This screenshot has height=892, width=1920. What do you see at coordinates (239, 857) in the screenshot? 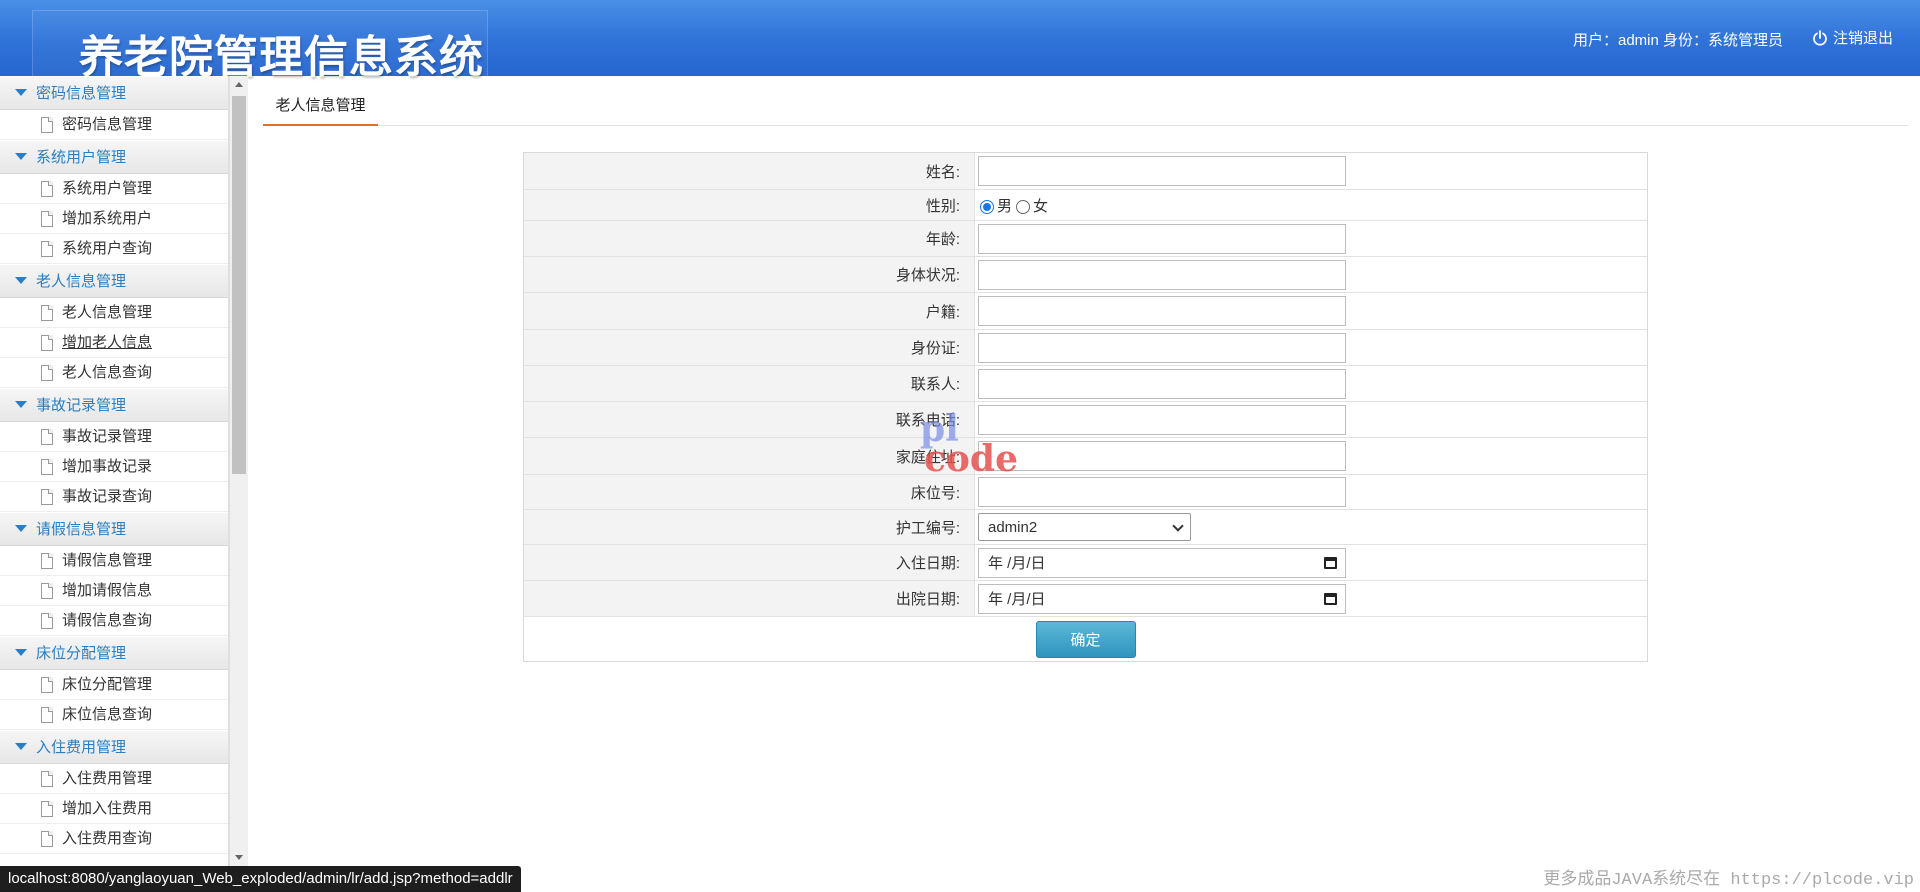
I see `scroll-down-icon` at bounding box center [239, 857].